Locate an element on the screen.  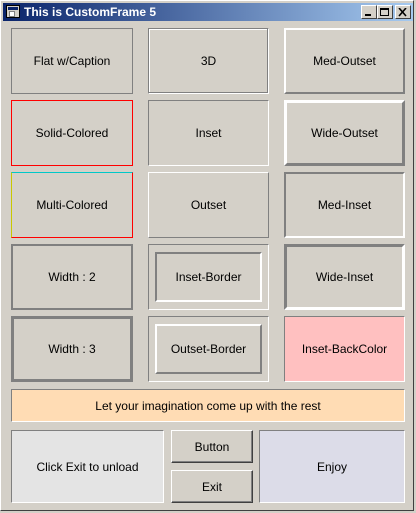
frame-label: Inset-Border is located at coordinates (208, 277).